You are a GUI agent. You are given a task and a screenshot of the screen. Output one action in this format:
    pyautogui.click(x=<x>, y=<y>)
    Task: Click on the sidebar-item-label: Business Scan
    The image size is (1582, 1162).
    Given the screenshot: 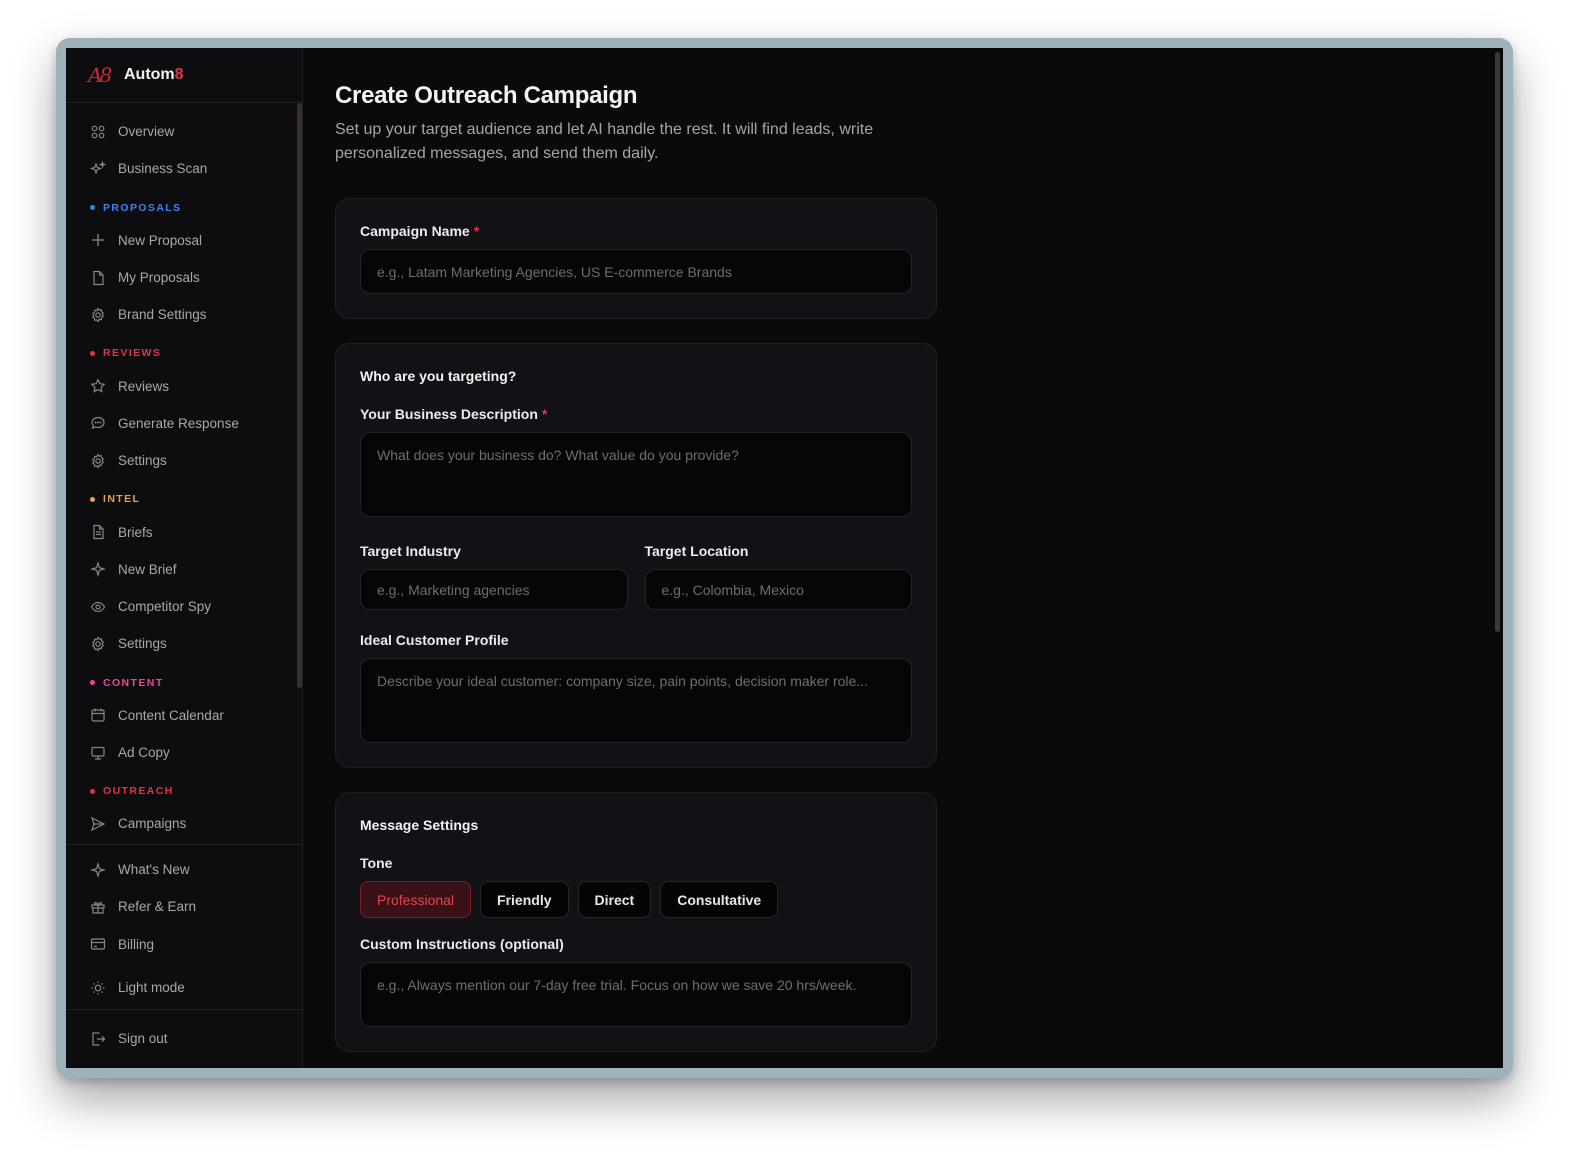 What is the action you would take?
    pyautogui.click(x=163, y=169)
    